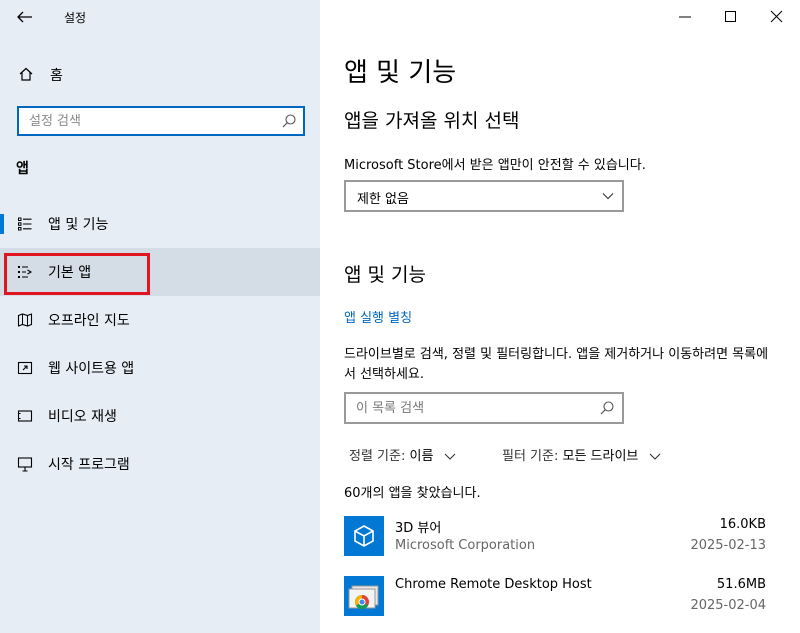 This screenshot has height=633, width=800. Describe the element at coordinates (484, 196) in the screenshot. I see `install-source-dropdown: 제한 없음` at that location.